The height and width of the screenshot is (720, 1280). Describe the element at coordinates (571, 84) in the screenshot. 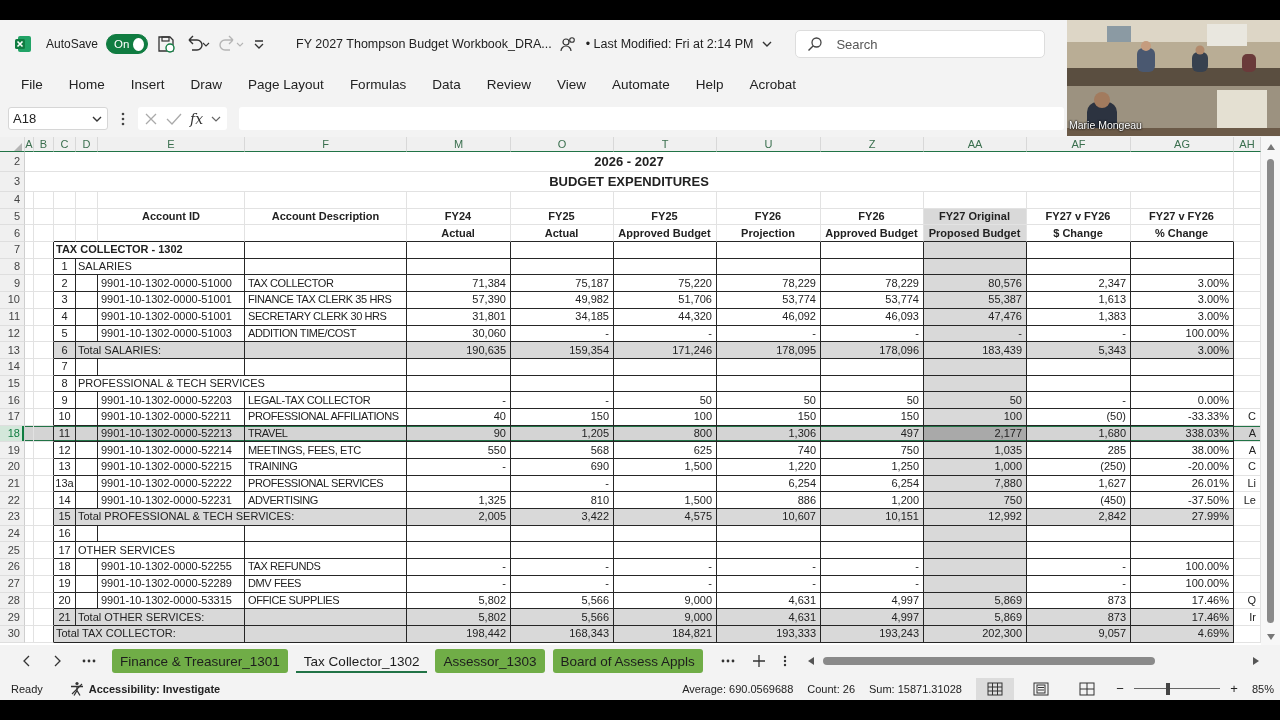

I see `ribbon-tab: View` at that location.